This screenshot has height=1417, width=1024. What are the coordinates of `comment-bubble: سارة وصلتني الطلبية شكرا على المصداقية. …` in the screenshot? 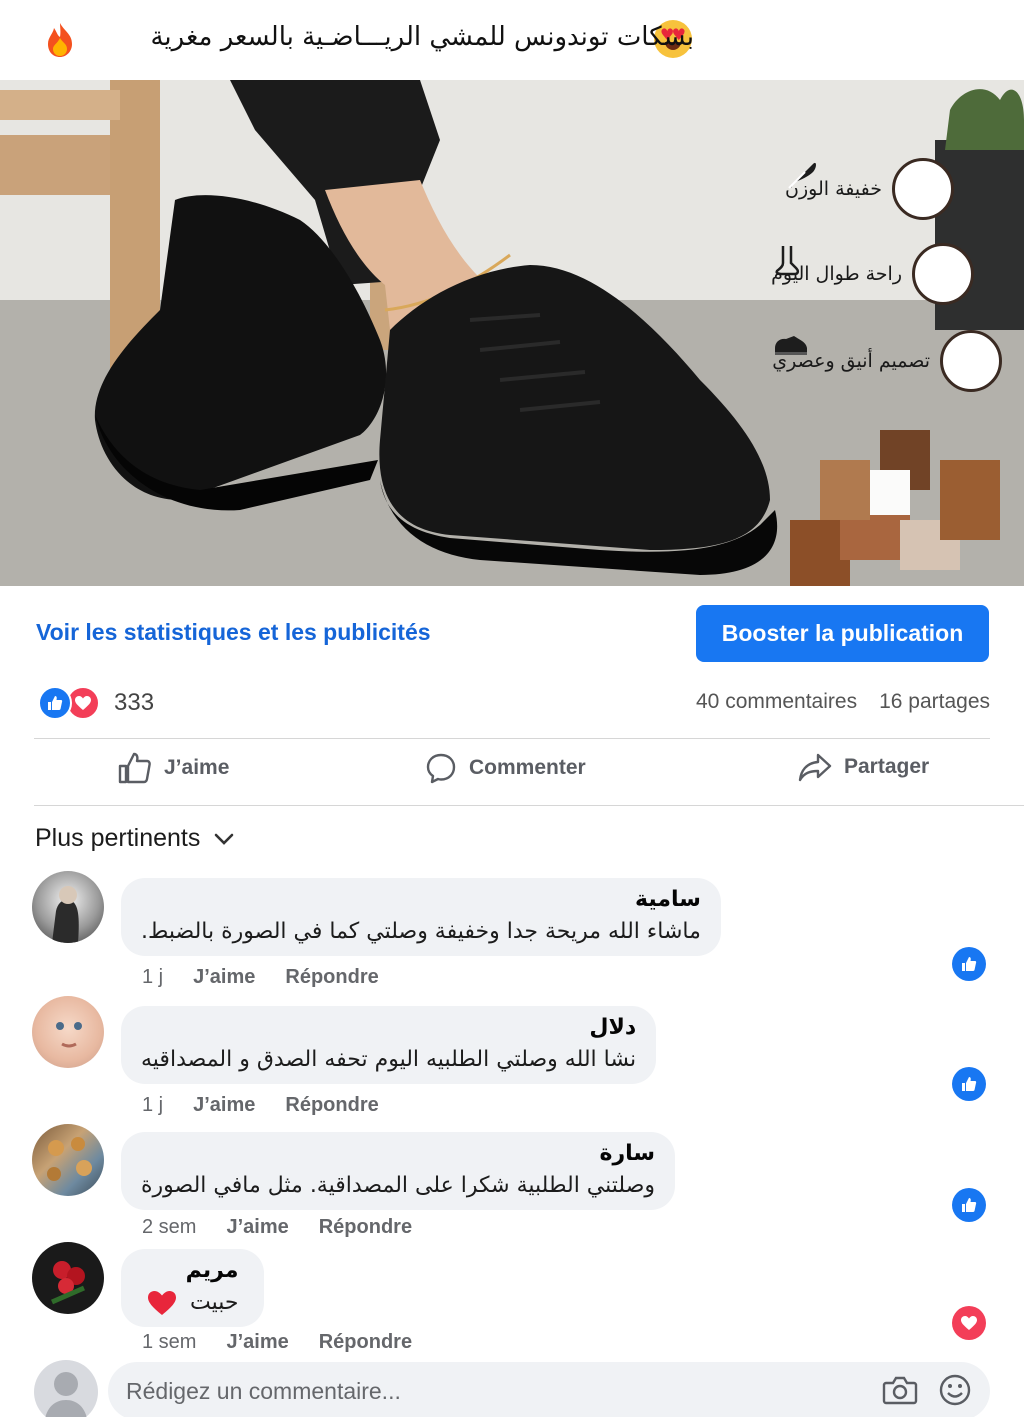 It's located at (398, 1171).